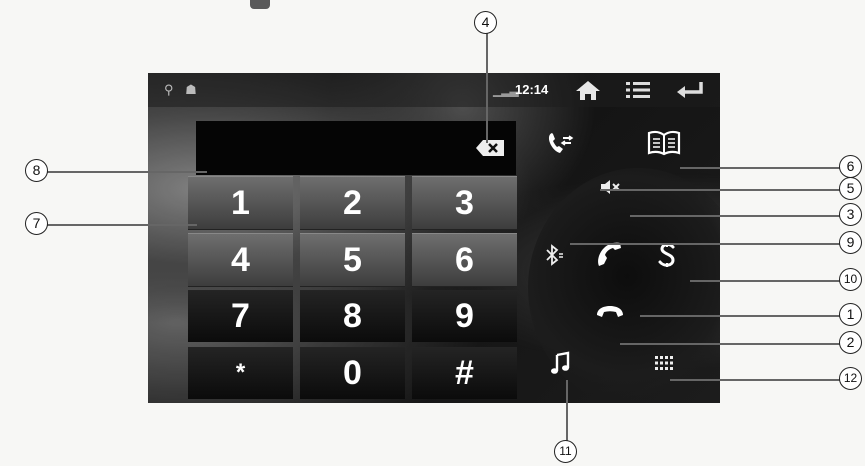 The height and width of the screenshot is (466, 865). Describe the element at coordinates (667, 255) in the screenshot. I see `settings-s-icon` at that location.